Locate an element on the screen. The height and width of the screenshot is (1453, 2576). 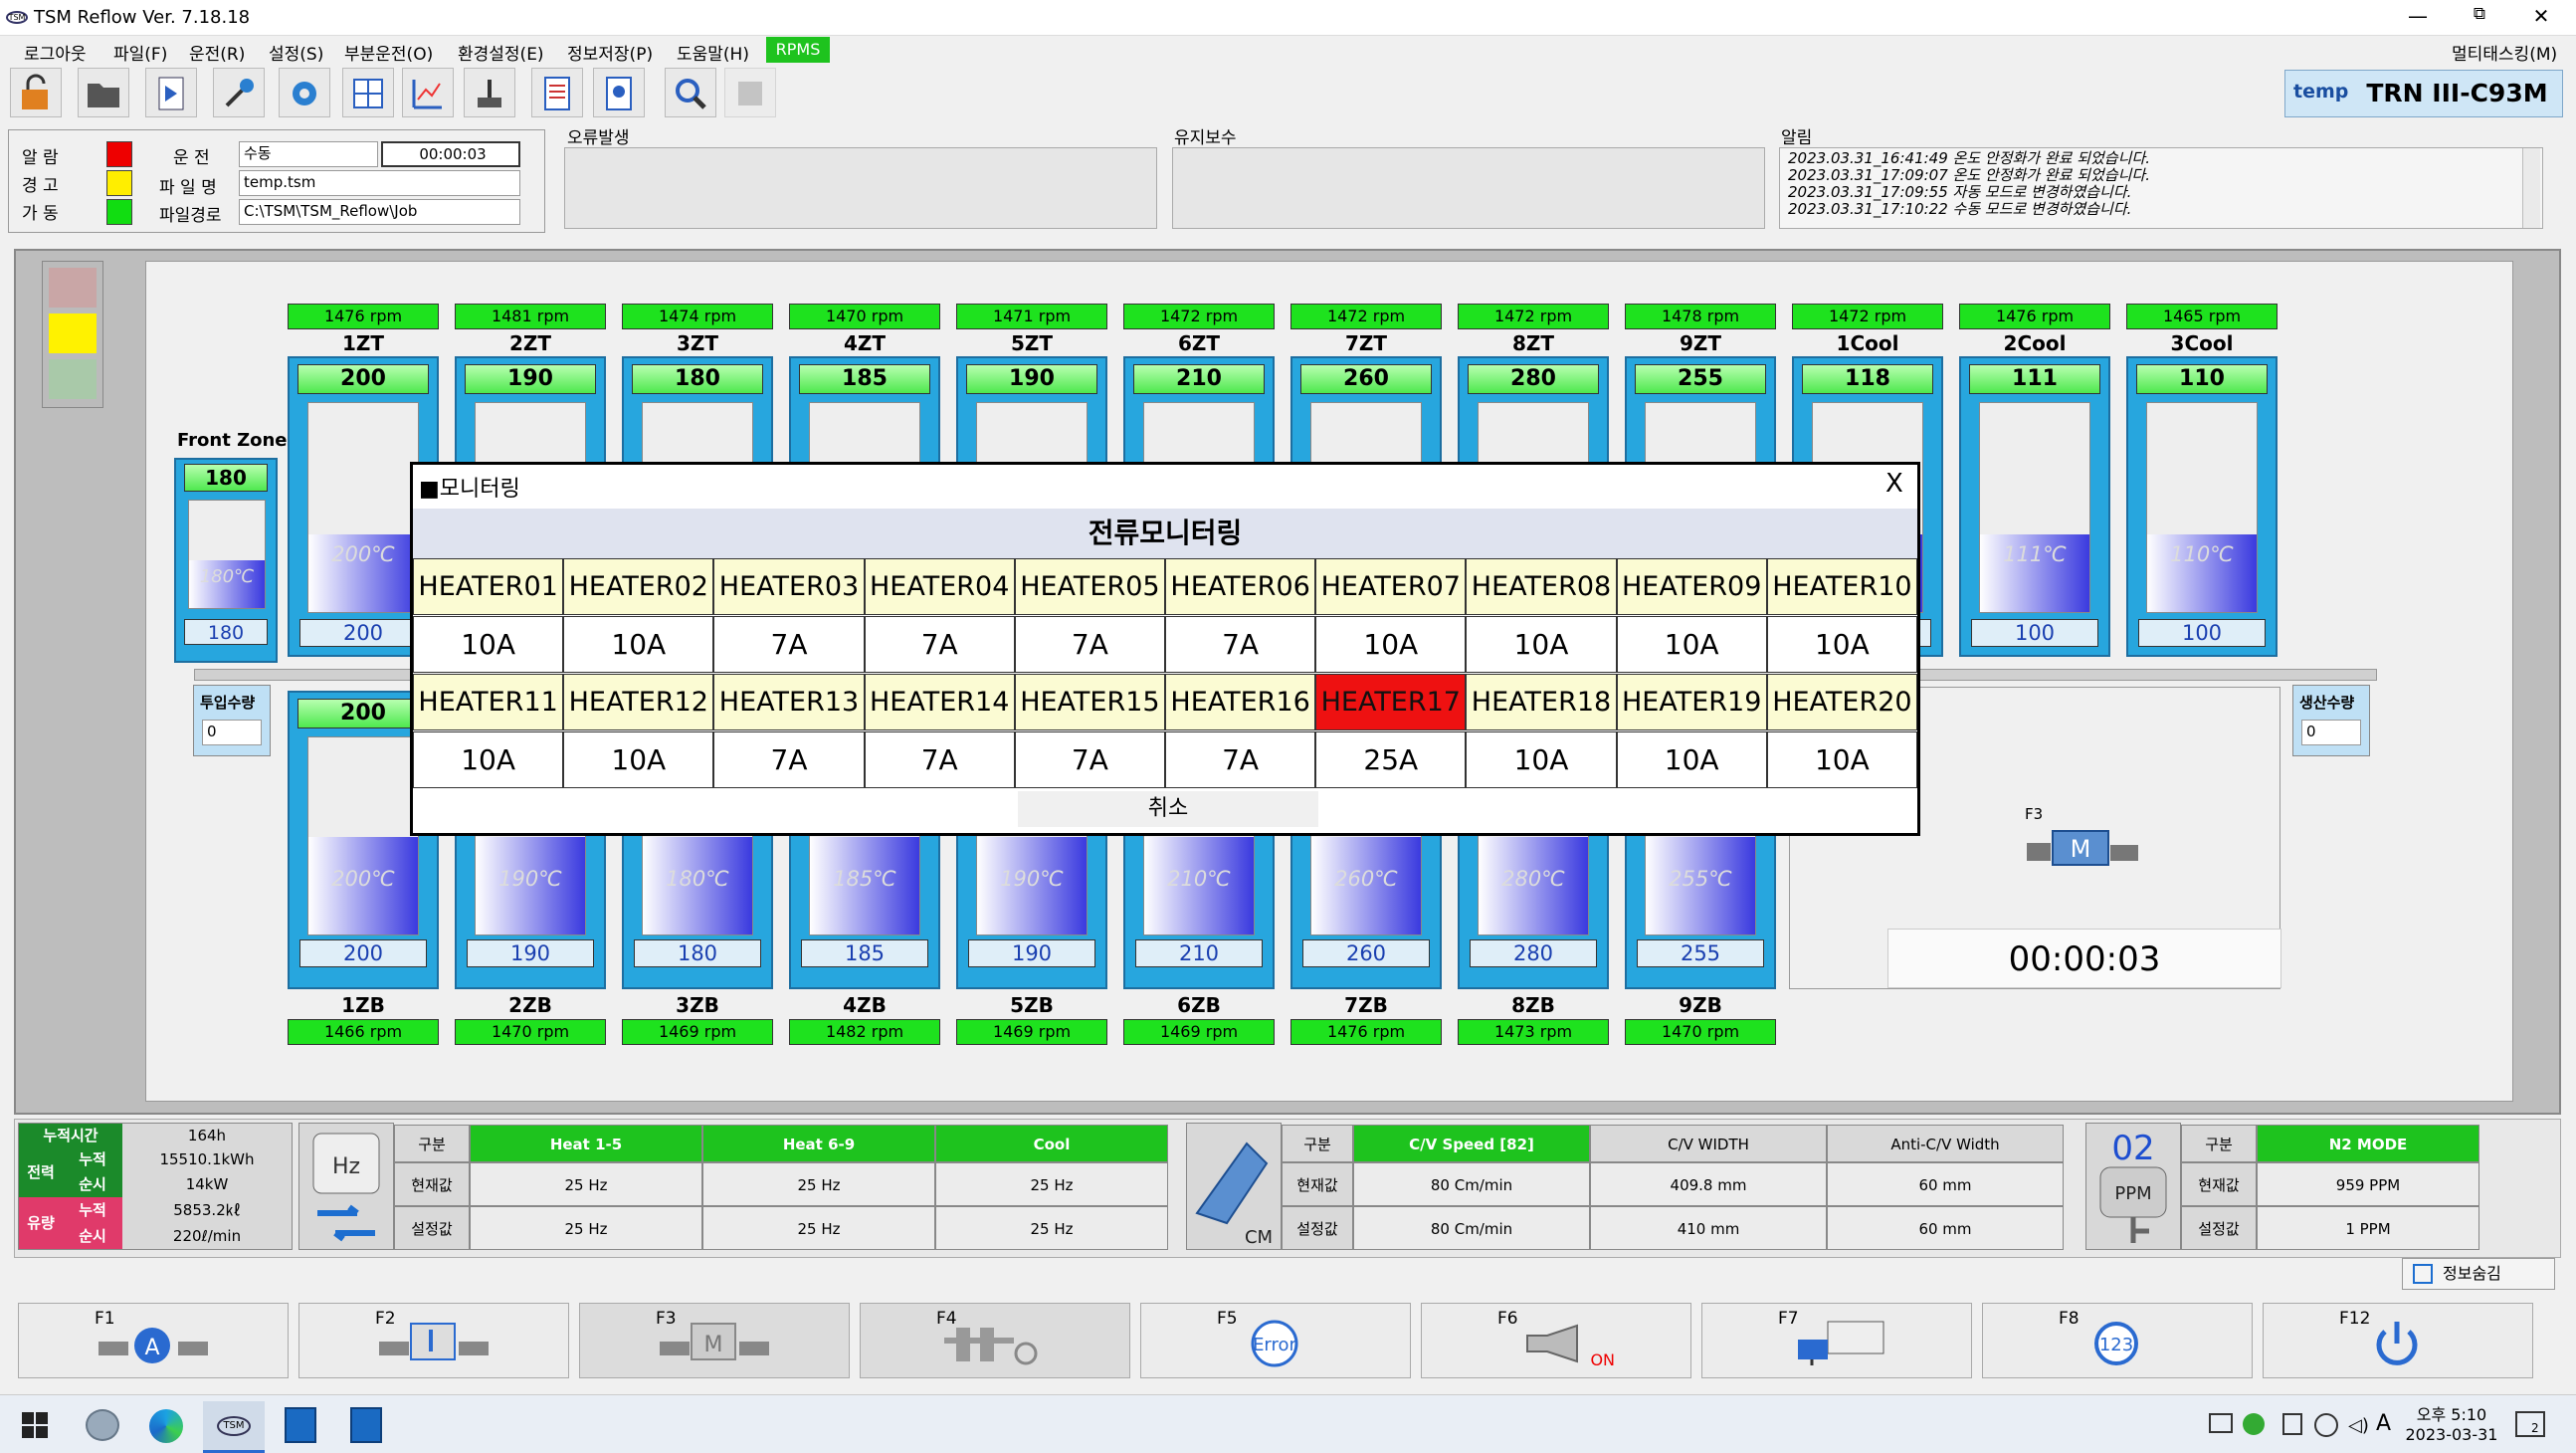
menu-environment: 환경설정(E) is located at coordinates (501, 52).